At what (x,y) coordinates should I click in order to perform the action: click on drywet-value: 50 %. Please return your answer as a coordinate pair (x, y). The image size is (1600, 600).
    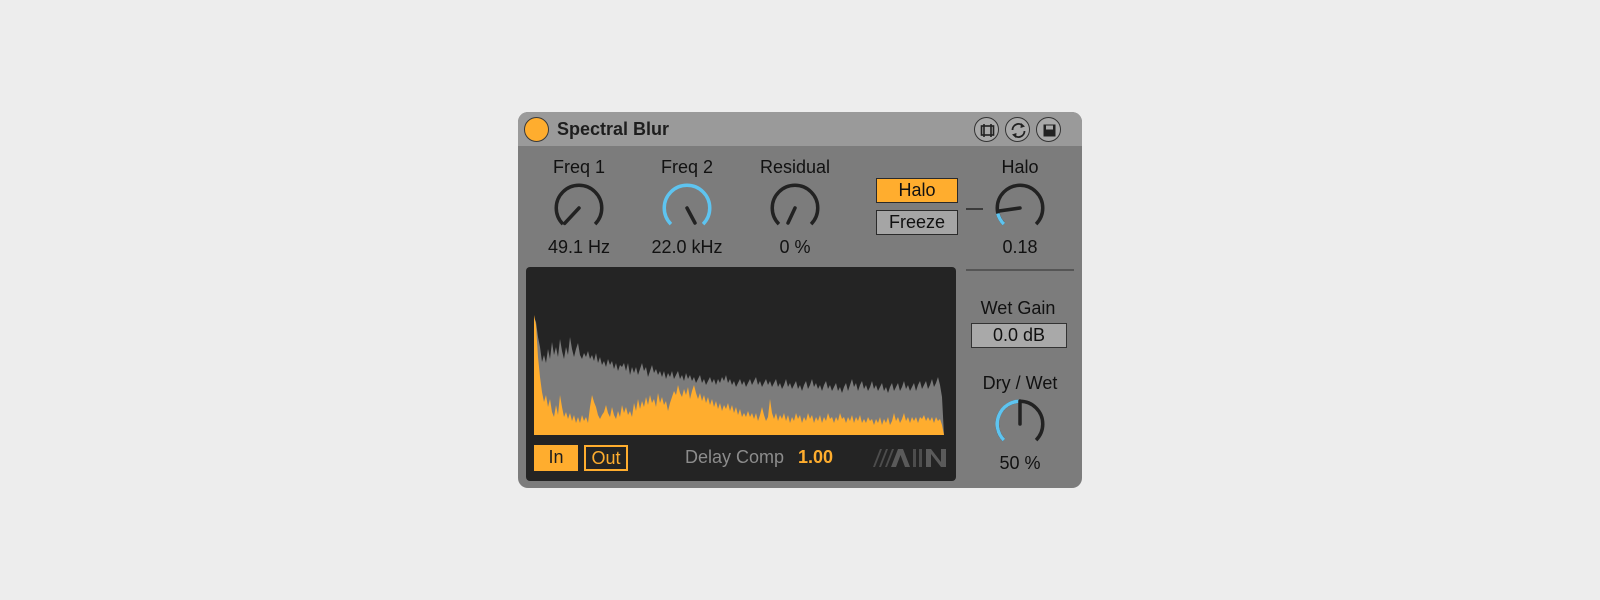
    Looking at the image, I should click on (1020, 463).